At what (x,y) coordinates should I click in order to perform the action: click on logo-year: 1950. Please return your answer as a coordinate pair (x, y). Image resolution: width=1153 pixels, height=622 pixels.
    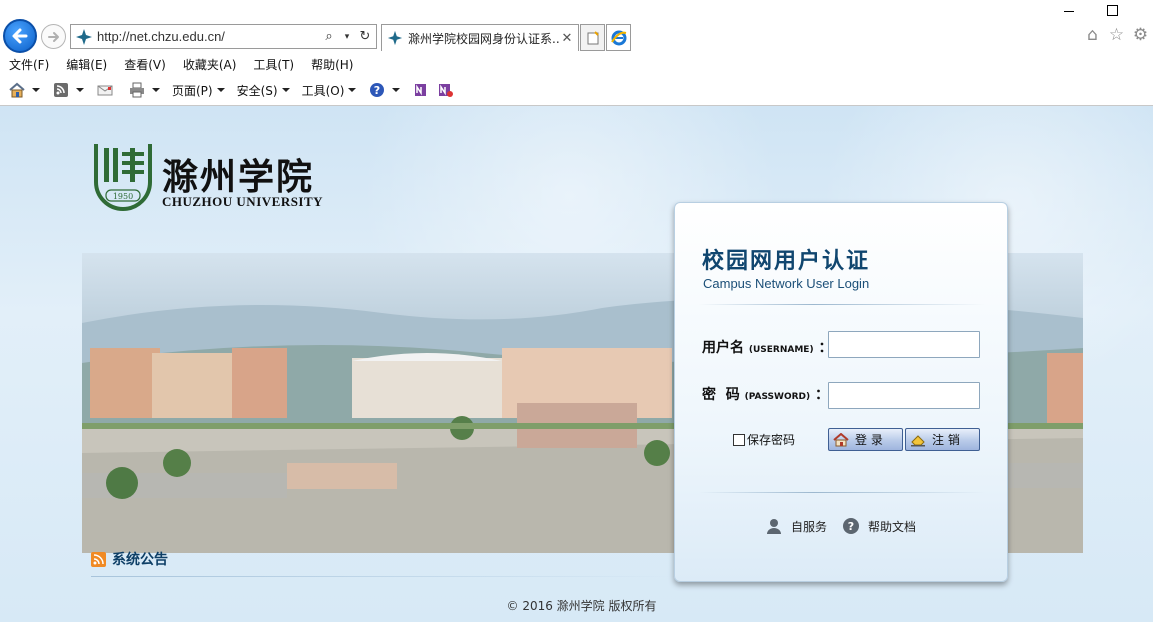
    Looking at the image, I should click on (123, 196).